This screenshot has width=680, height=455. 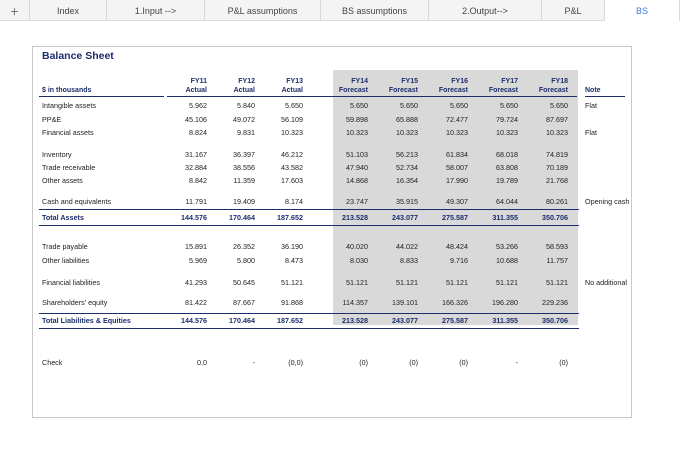 I want to click on cell-value: 5.969, so click(x=198, y=260).